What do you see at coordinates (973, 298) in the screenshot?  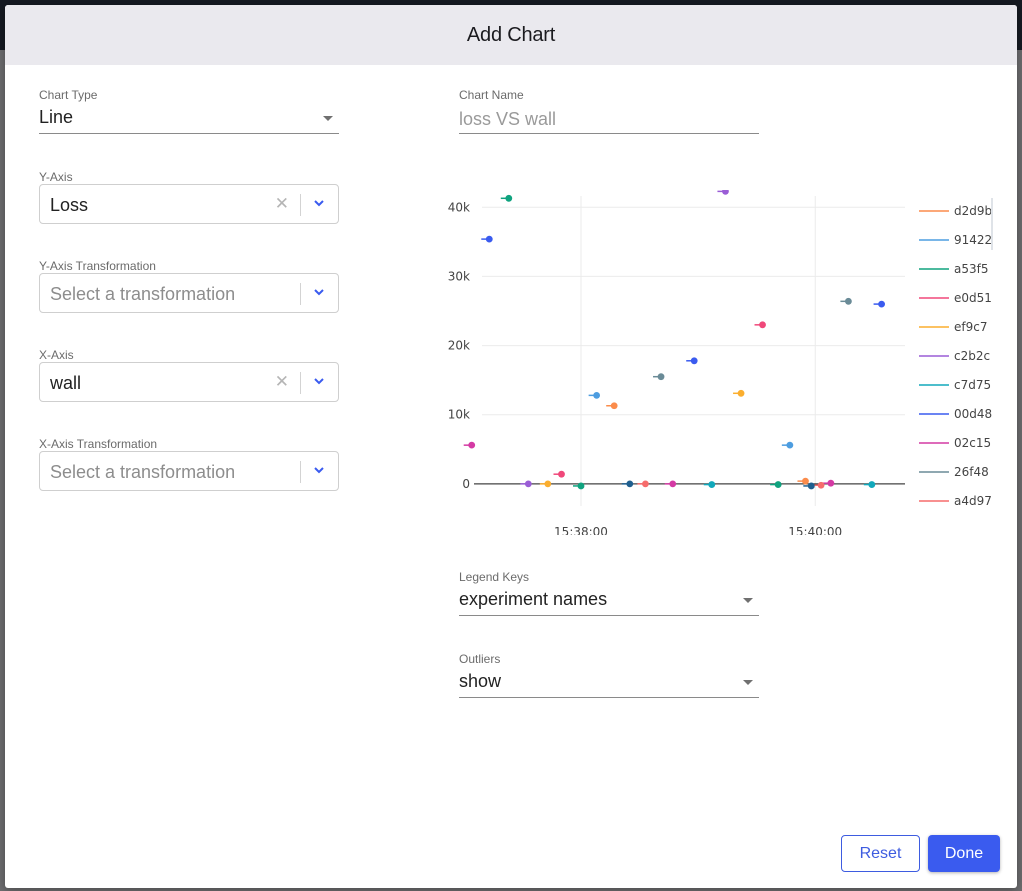 I see `legend-label: e0d51` at bounding box center [973, 298].